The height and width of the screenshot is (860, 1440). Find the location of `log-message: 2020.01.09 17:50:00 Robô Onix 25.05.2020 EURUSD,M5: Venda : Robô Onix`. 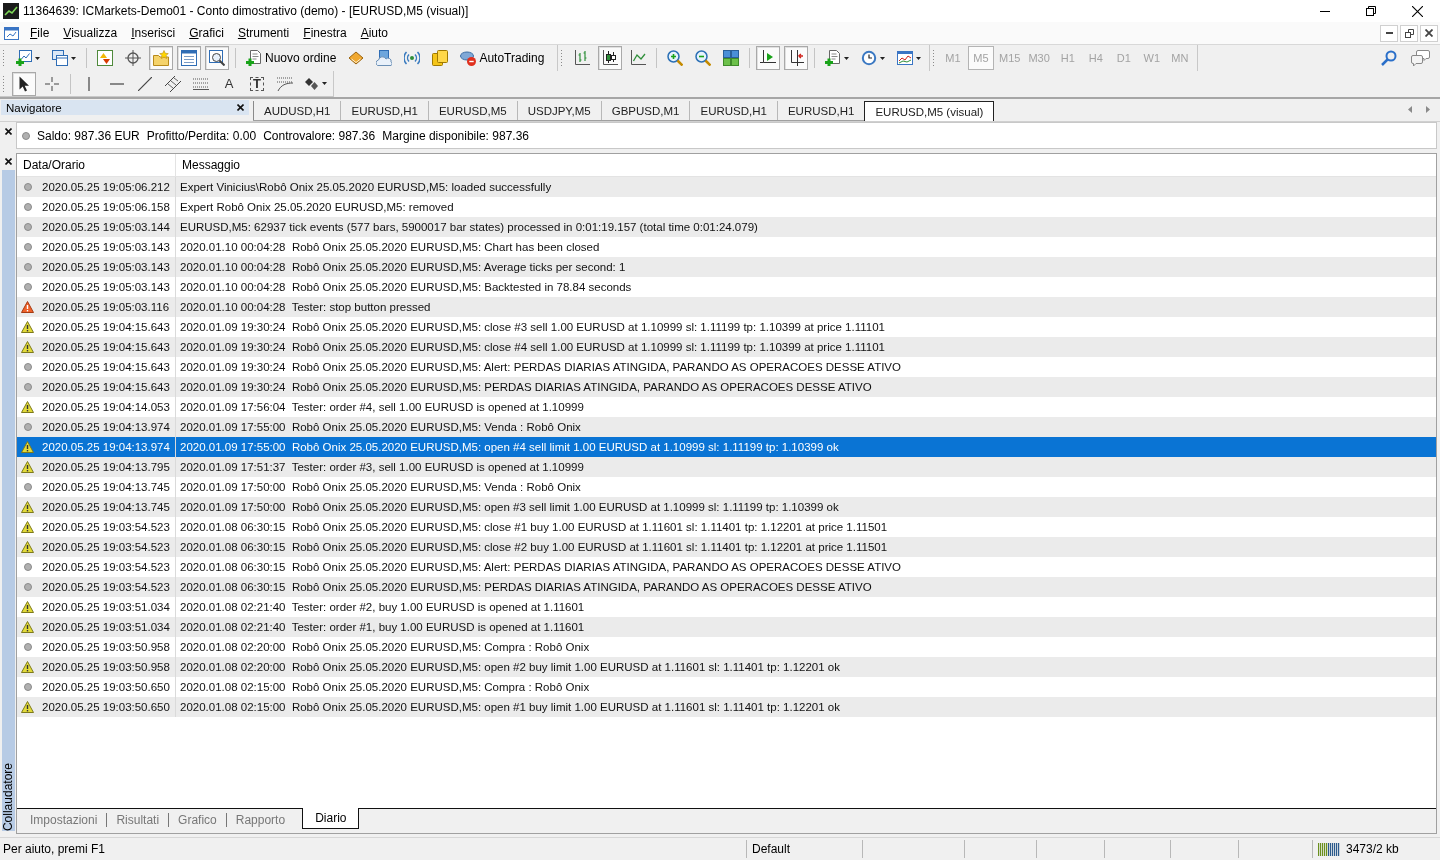

log-message: 2020.01.09 17:50:00 Robô Onix 25.05.2020 EURUSD,M5: Venda : Robô Onix is located at coordinates (380, 487).